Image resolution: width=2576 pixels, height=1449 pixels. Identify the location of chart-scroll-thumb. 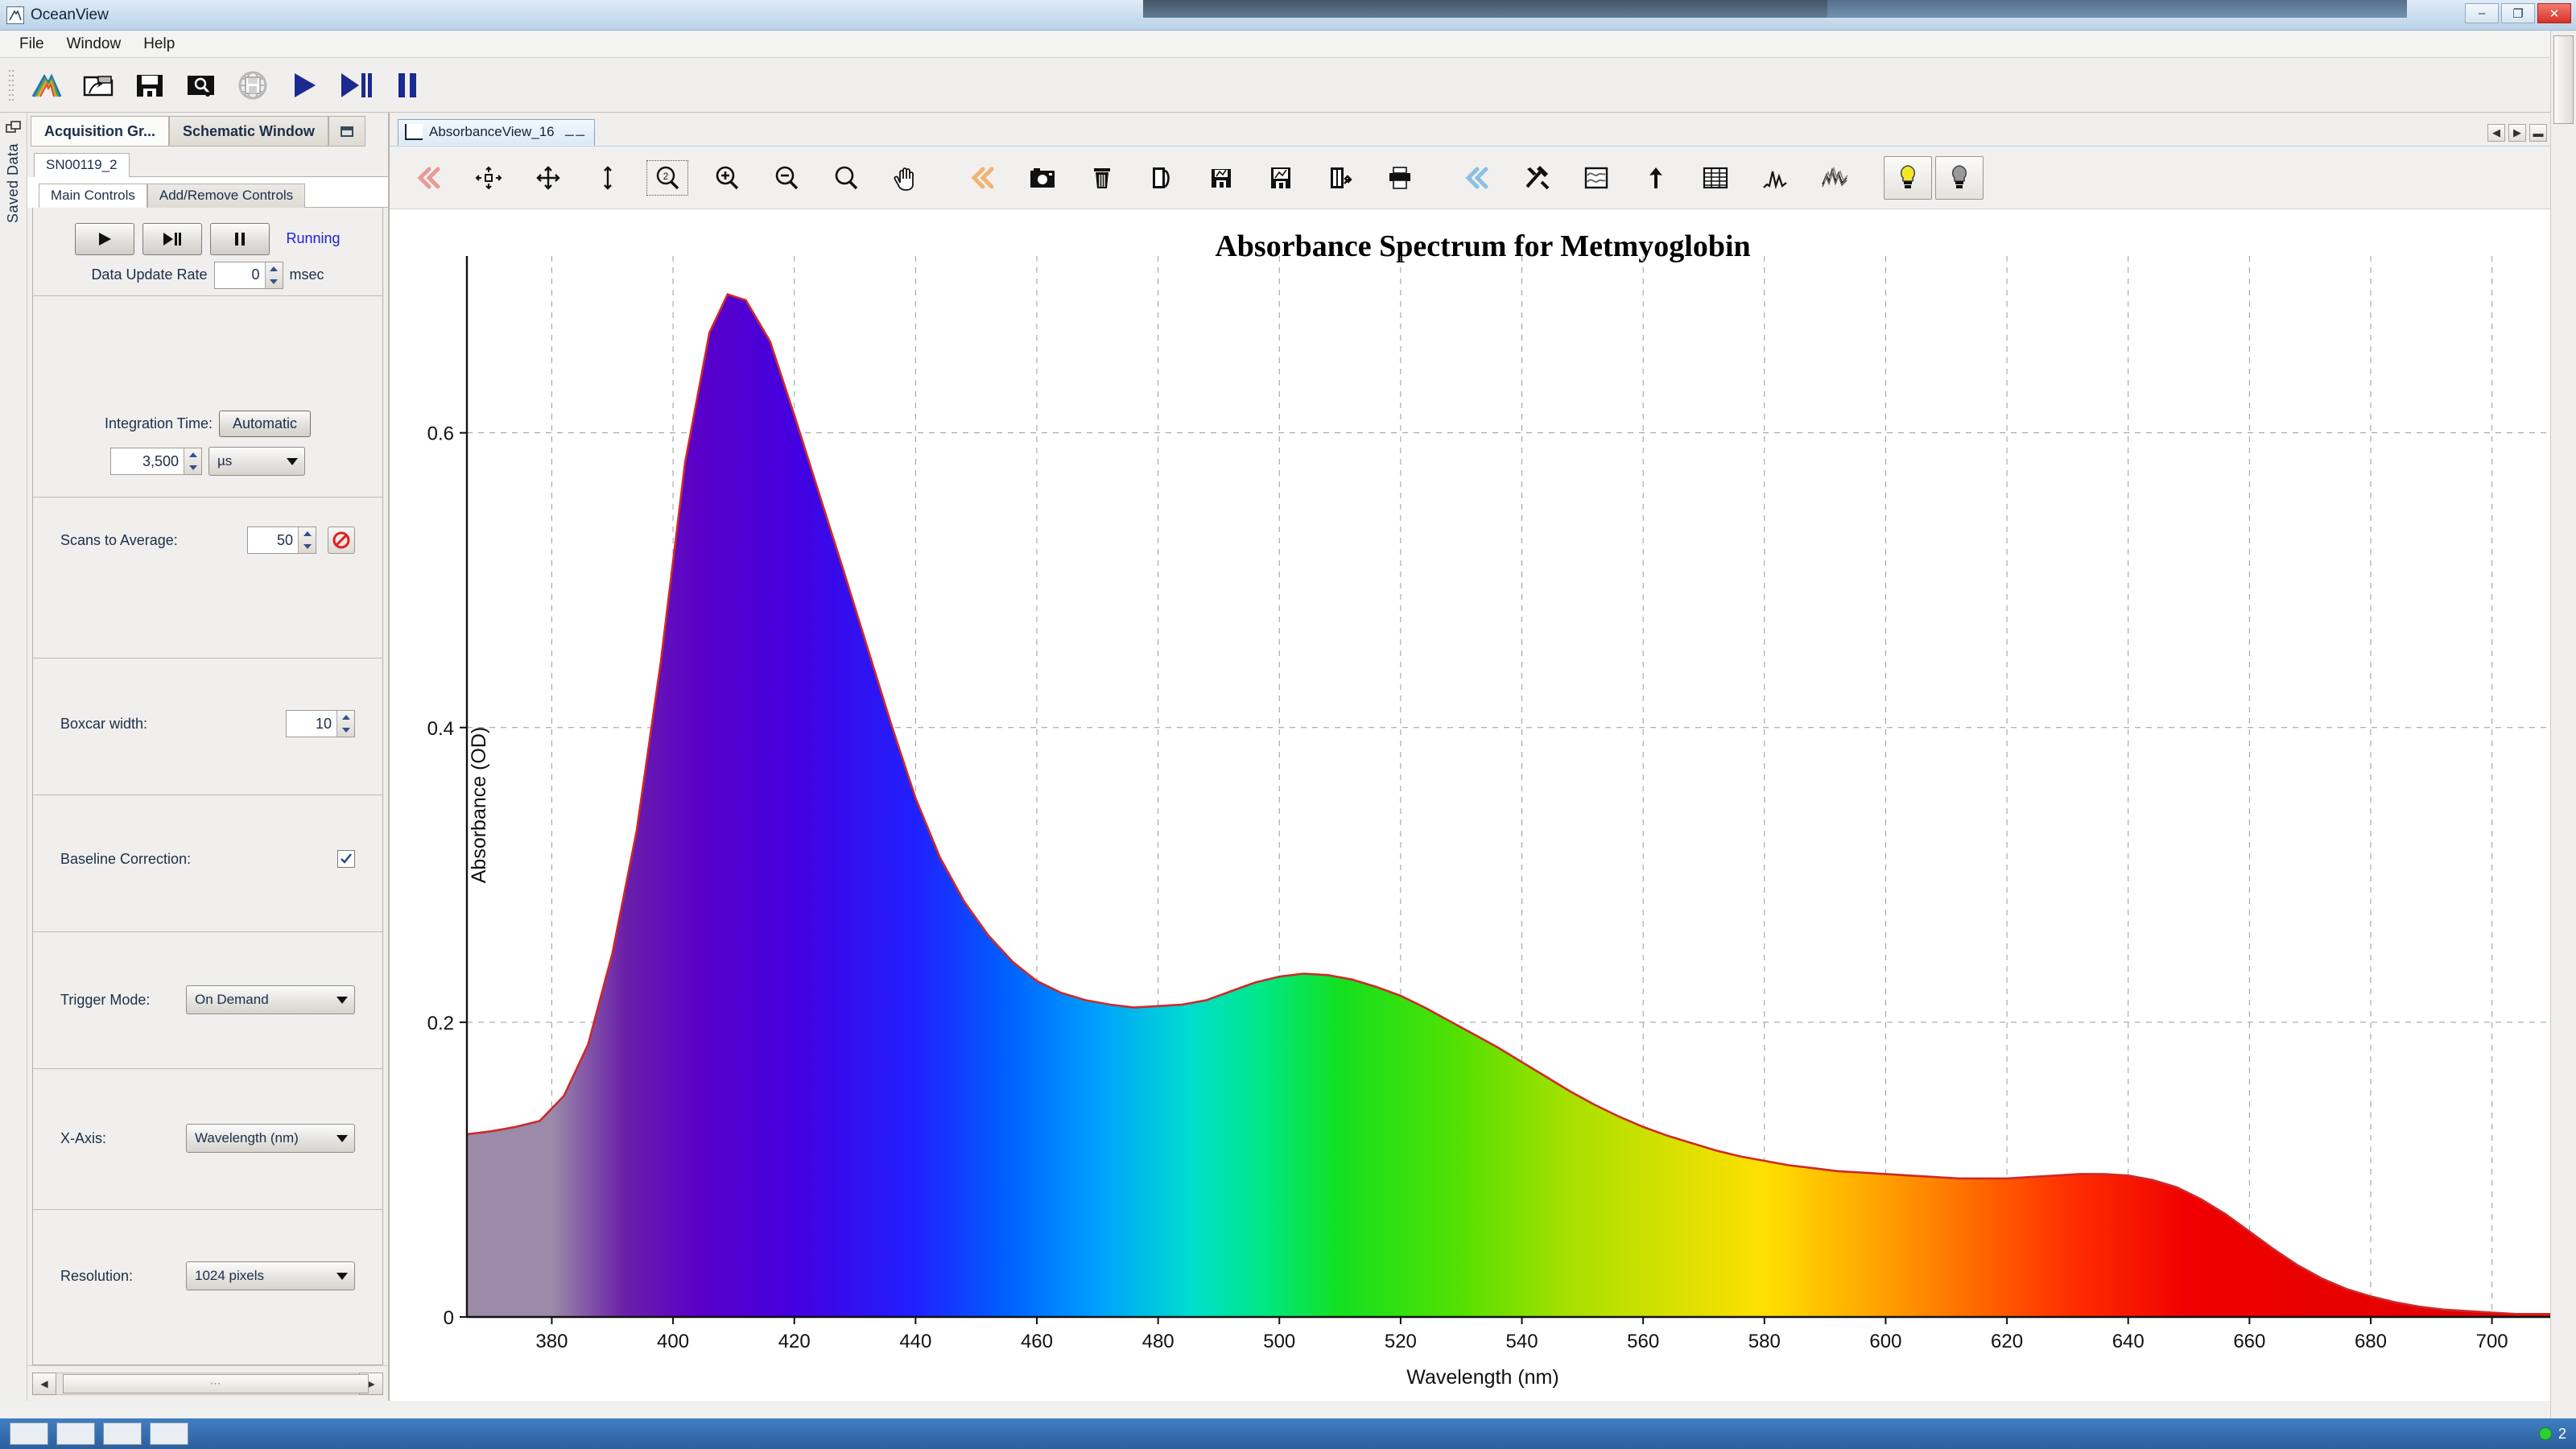
(2563, 79).